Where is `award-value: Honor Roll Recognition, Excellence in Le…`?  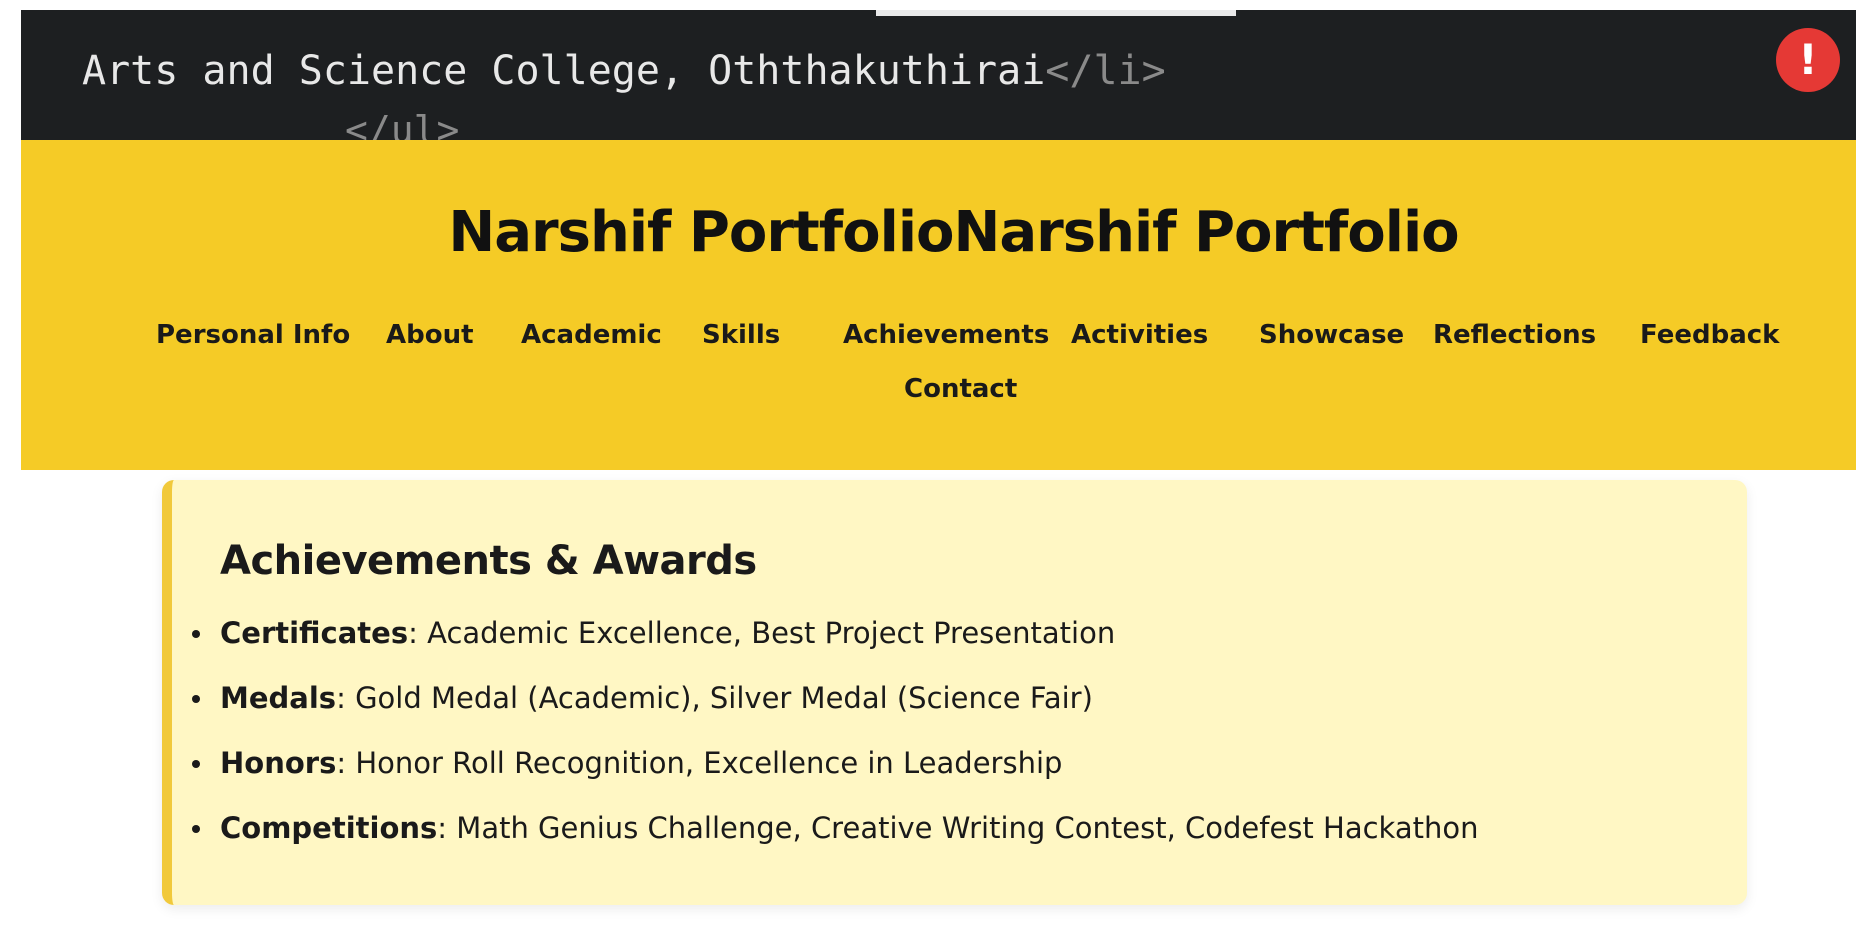
award-value: Honor Roll Recognition, Excellence in Le… is located at coordinates (709, 763).